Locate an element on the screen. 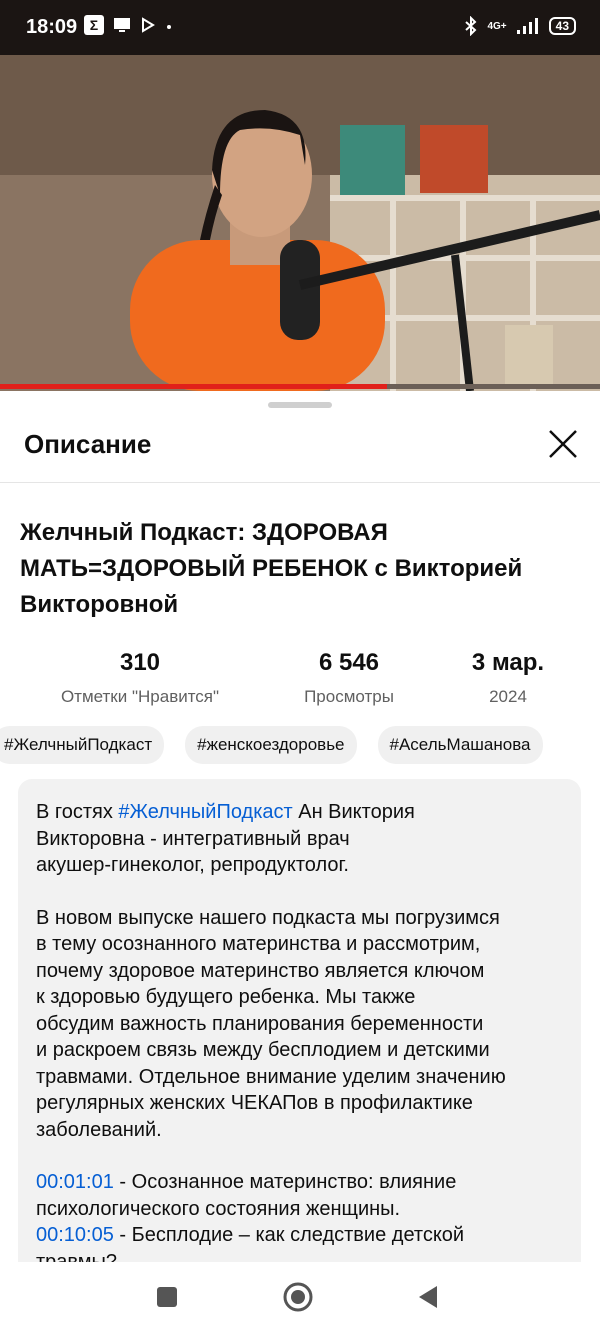 Image resolution: width=600 pixels, height=1332 pixels. intro-text: Викторовна - интегративный врач is located at coordinates (193, 838).